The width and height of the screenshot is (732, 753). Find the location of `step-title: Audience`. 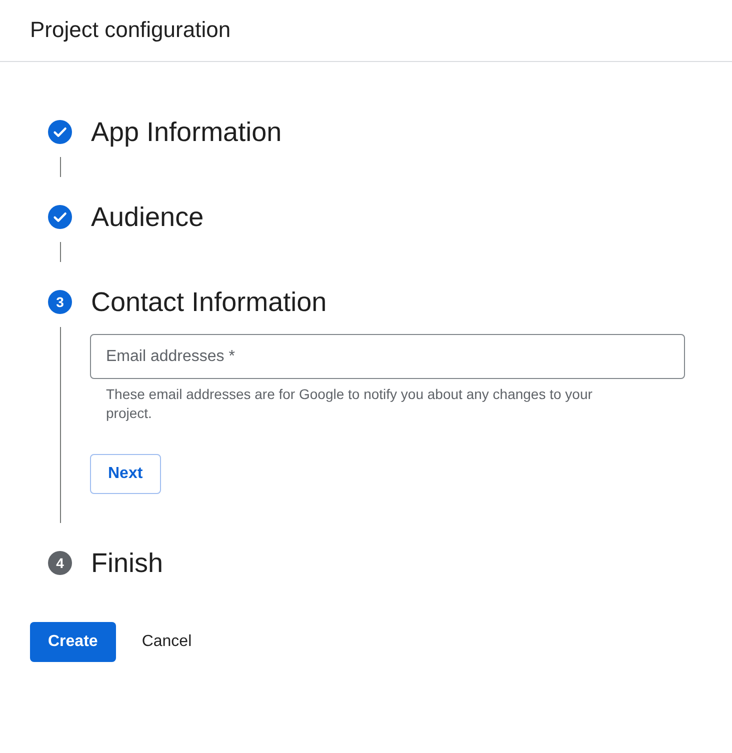

step-title: Audience is located at coordinates (147, 217).